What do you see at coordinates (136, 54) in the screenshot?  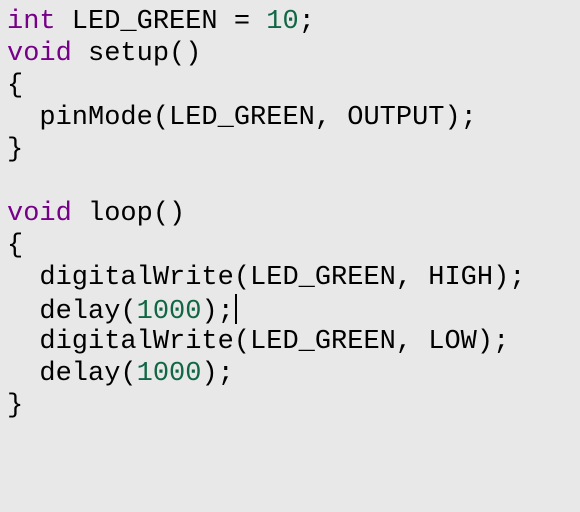 I see `code-text: setup()` at bounding box center [136, 54].